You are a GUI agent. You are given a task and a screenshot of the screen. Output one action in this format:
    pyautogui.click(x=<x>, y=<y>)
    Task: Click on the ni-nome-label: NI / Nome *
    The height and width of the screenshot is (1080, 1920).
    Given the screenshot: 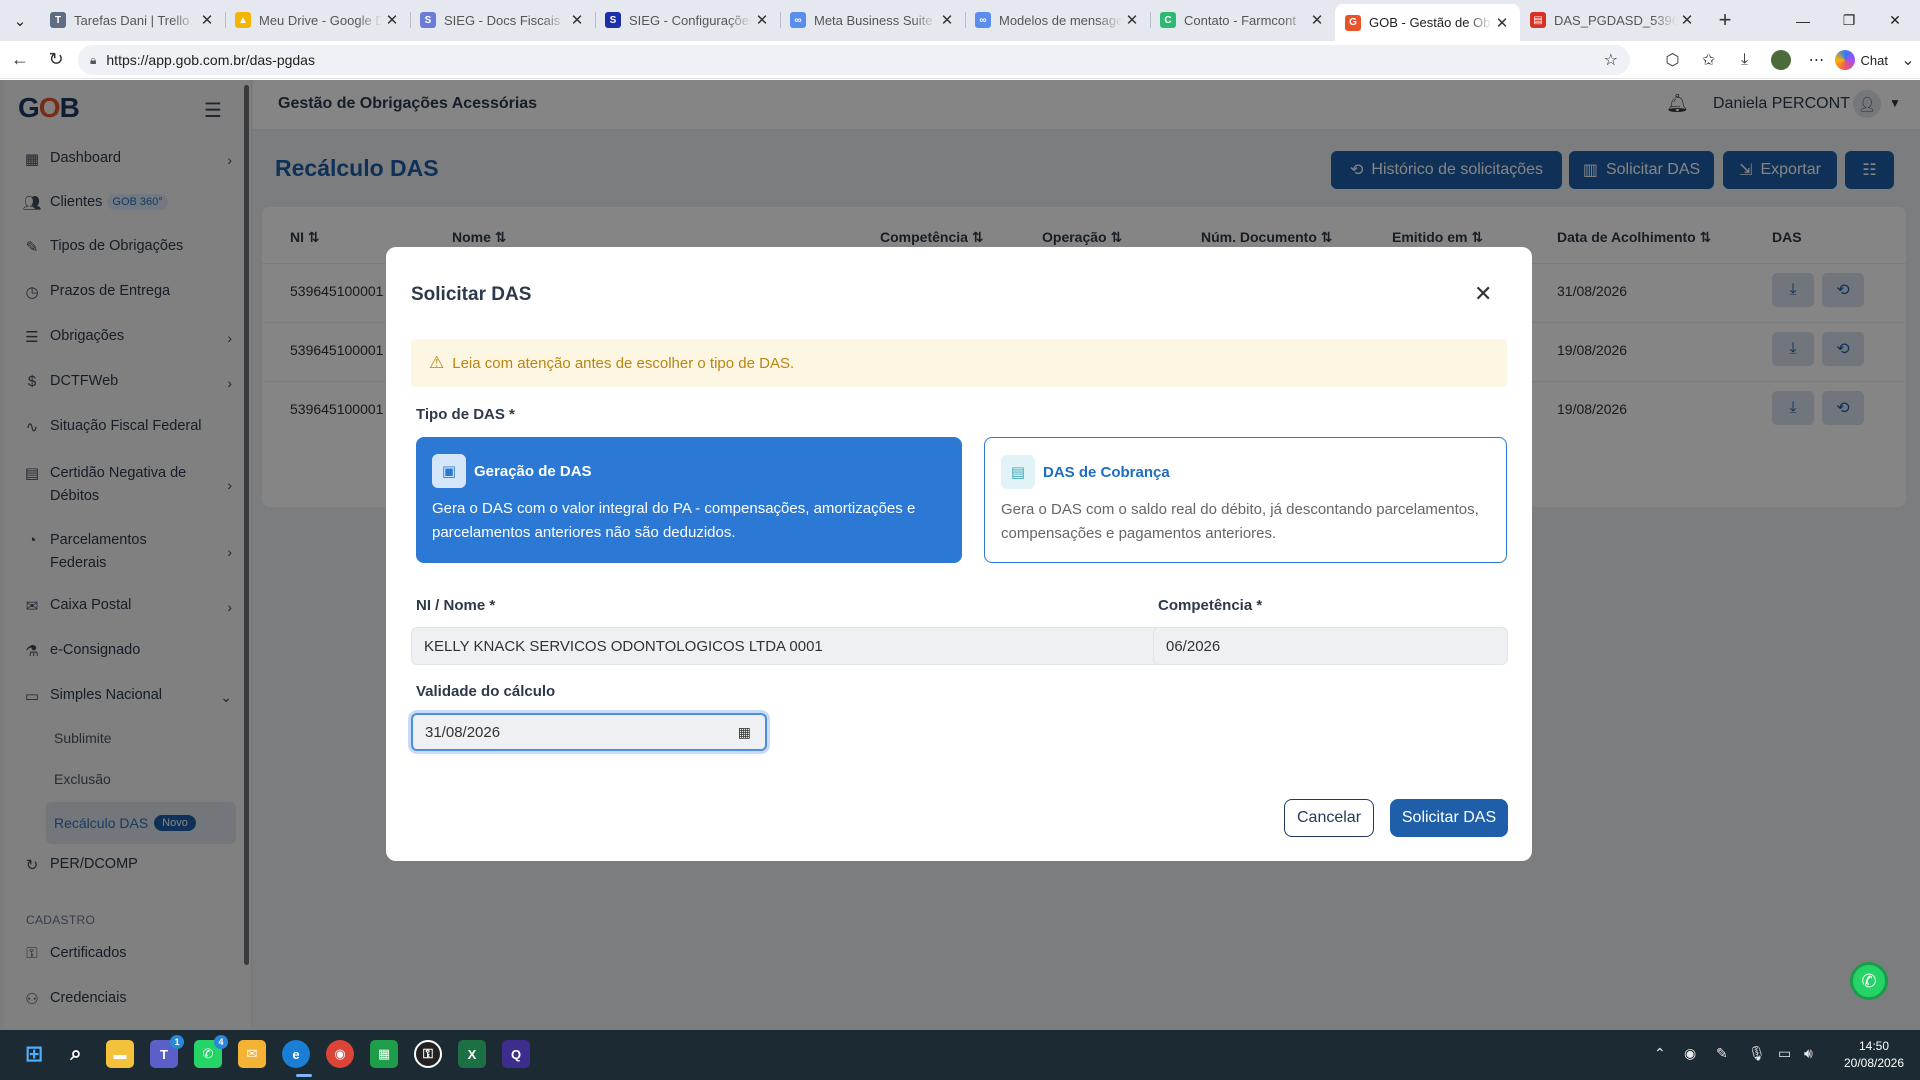 What is the action you would take?
    pyautogui.click(x=456, y=605)
    